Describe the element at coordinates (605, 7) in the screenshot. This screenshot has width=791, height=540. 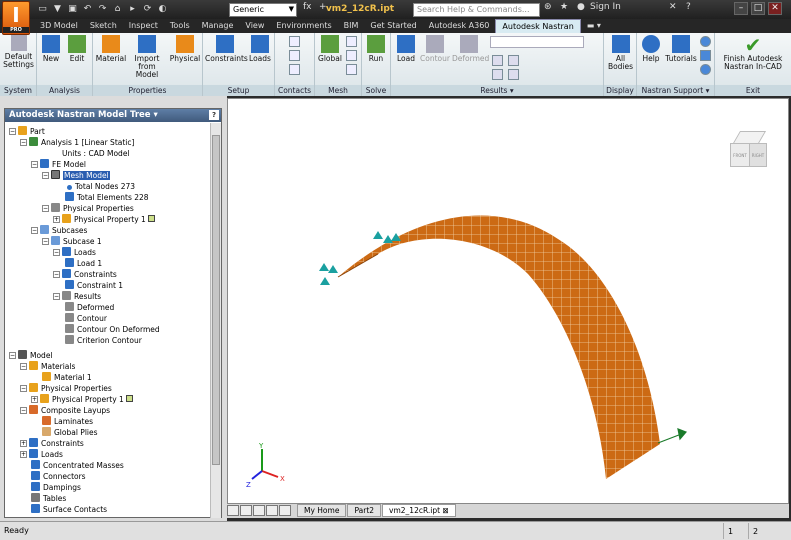
I see `sign-in-link: Sign In` at that location.